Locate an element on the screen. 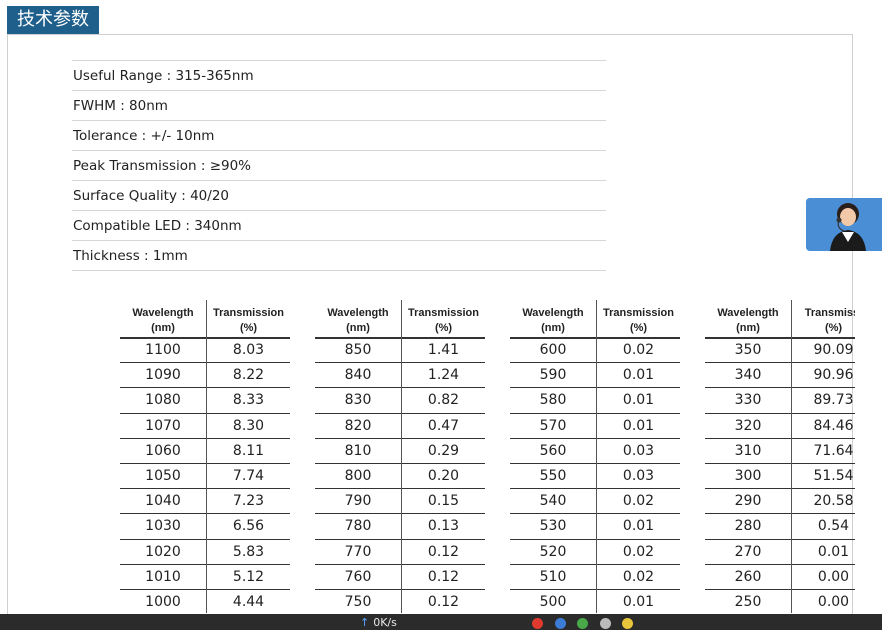  table-row: 1020 5.83 is located at coordinates (205, 552).